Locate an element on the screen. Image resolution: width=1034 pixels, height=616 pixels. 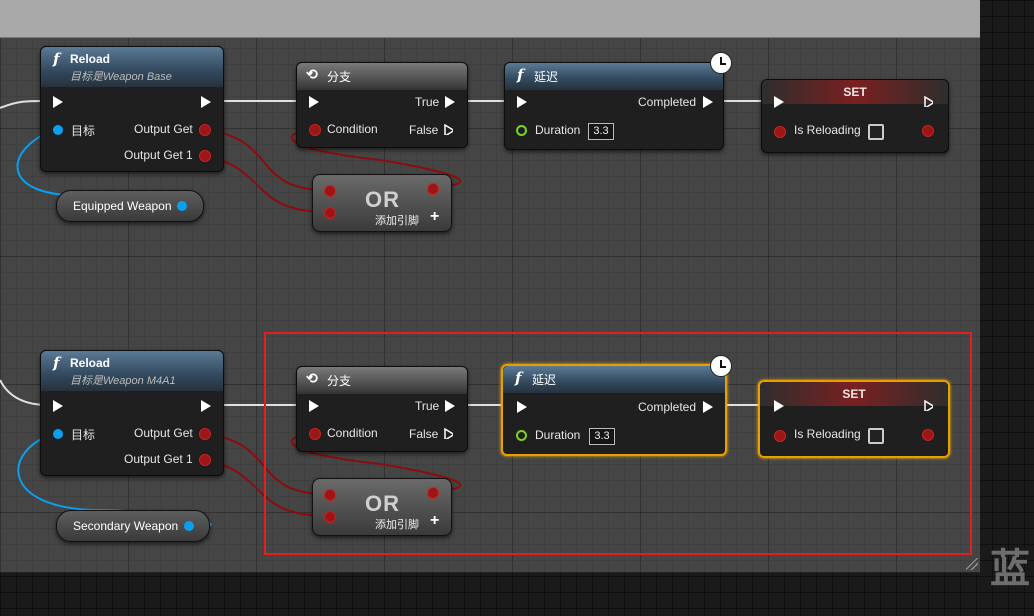
variable-node-secondary-weapon: Secondary Weapon is located at coordinates (133, 526).